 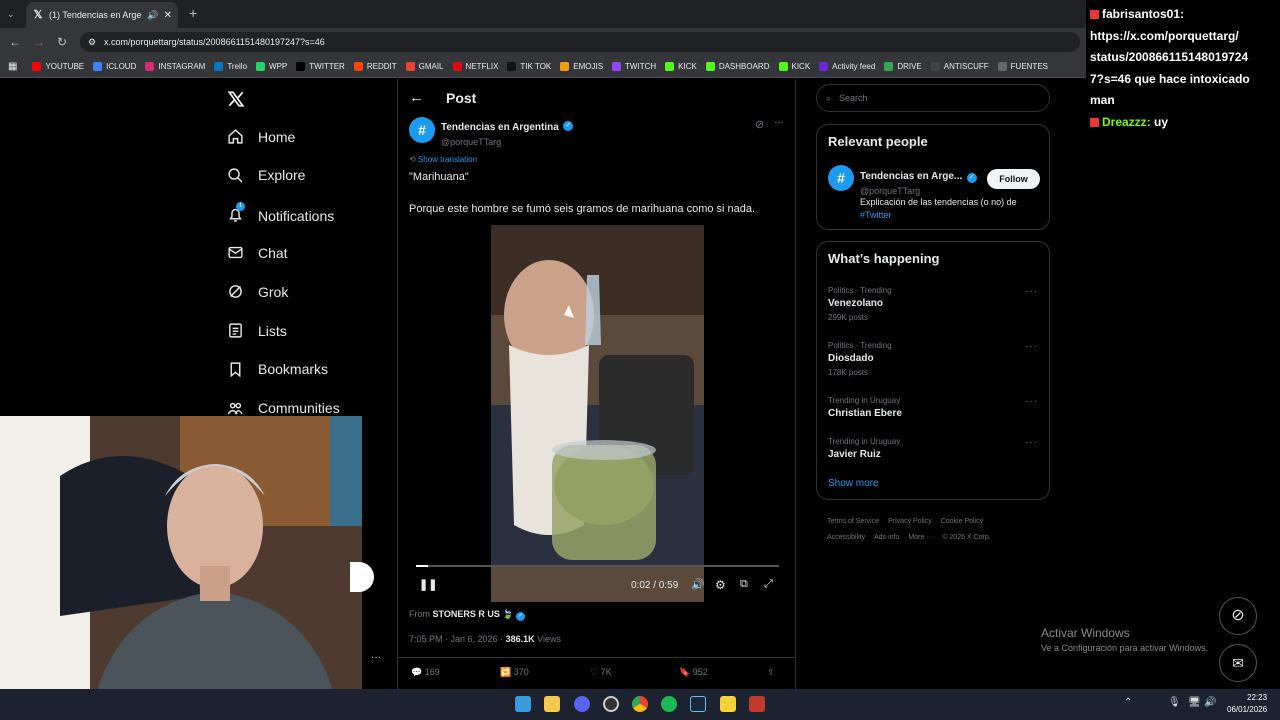 I want to click on messages-float-button: ✉, so click(x=1238, y=663).